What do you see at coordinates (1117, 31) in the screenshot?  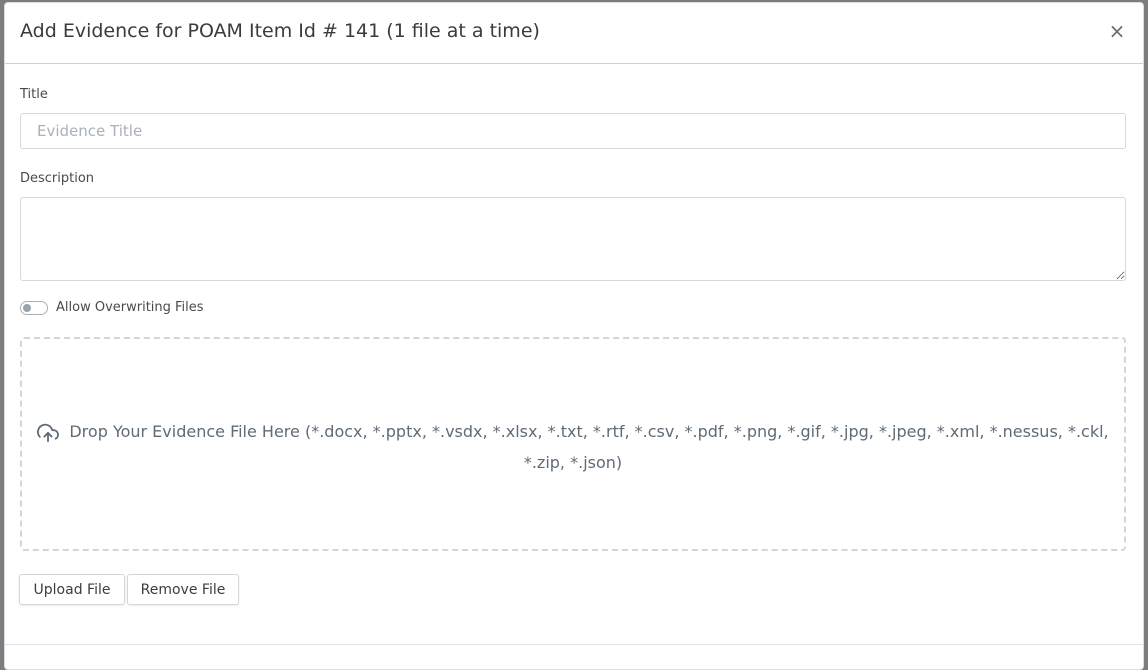 I see `close-button: ×` at bounding box center [1117, 31].